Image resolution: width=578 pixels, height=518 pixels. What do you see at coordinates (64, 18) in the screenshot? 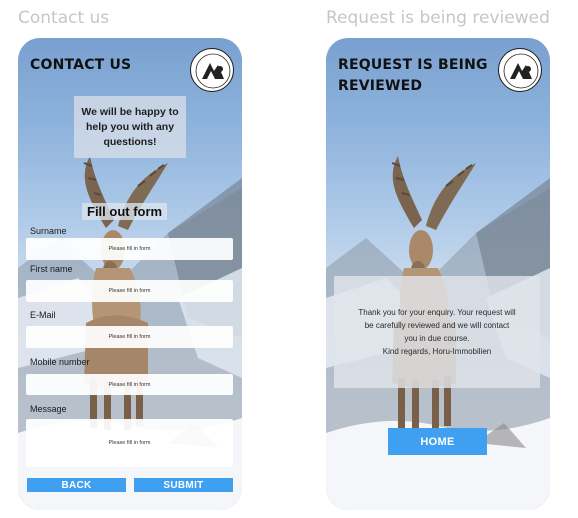
I see `frame-caption-contact: Contact us` at bounding box center [64, 18].